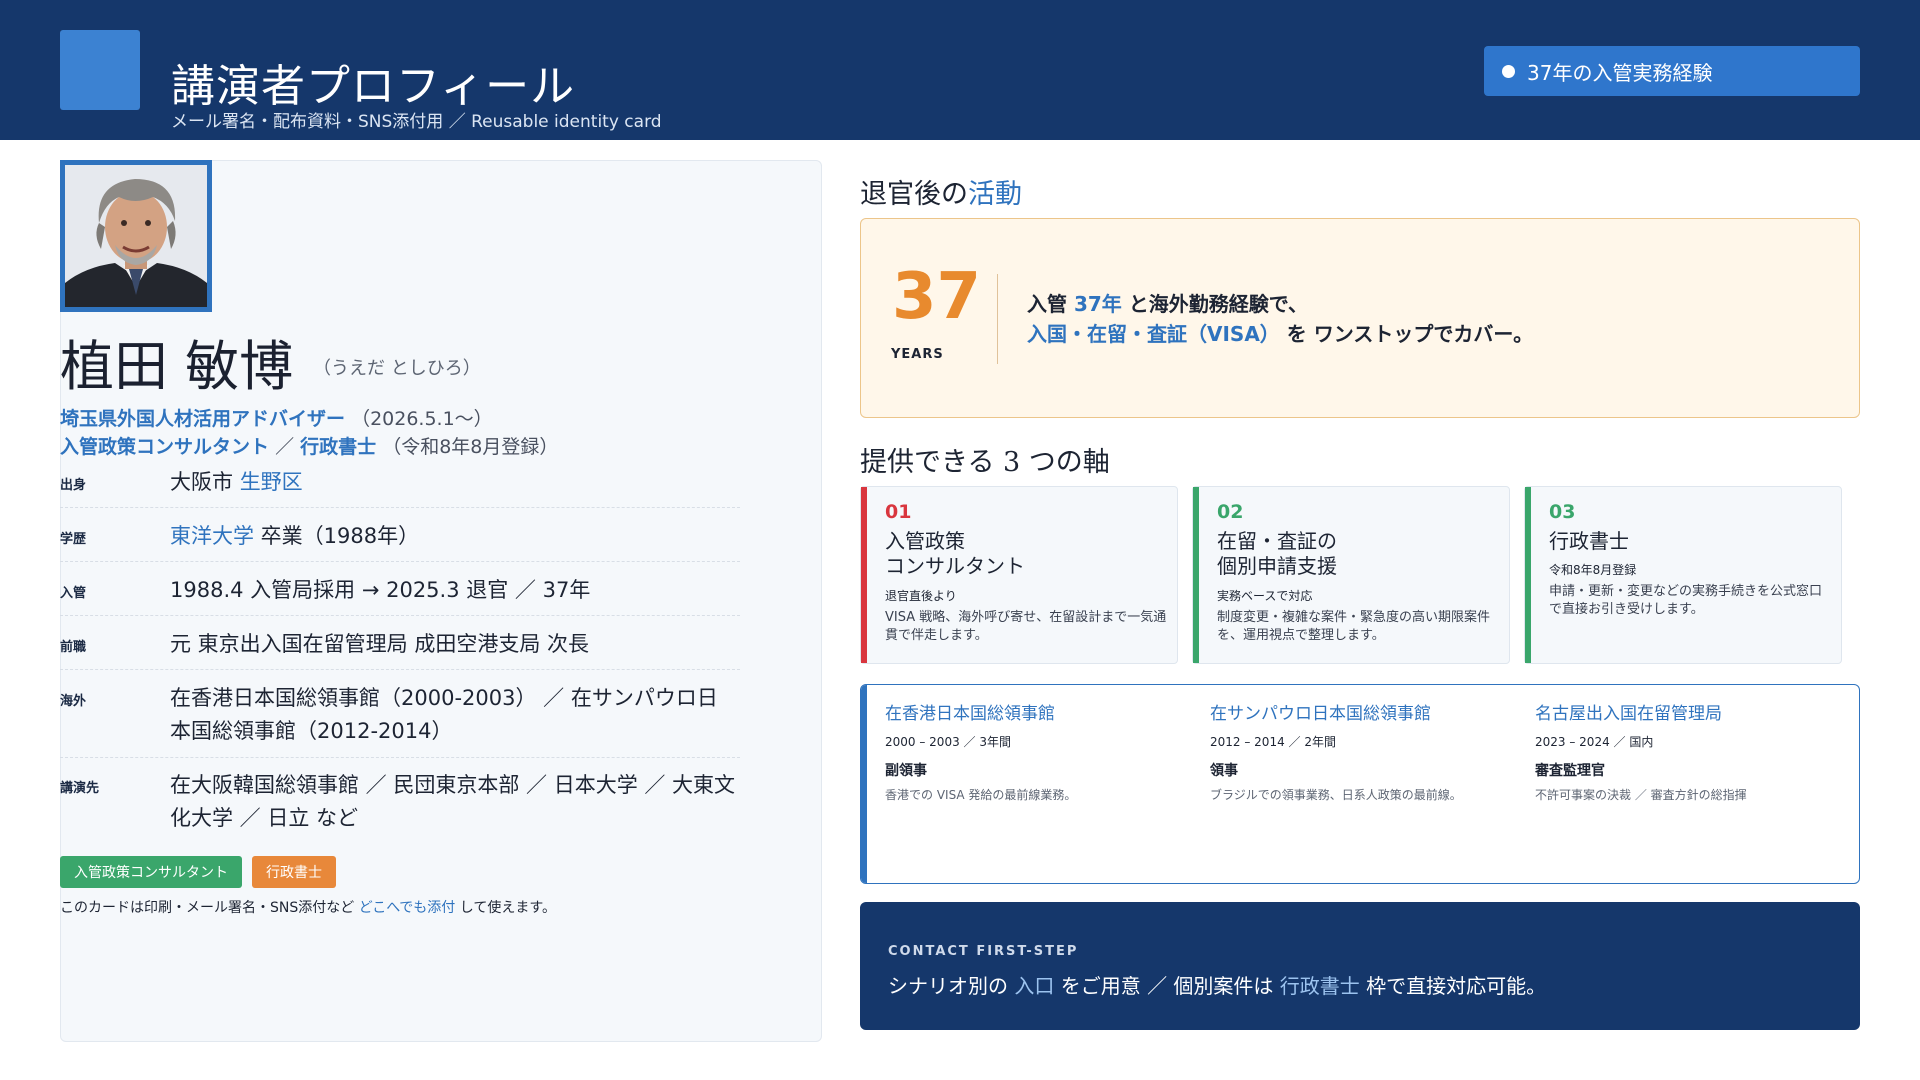 This screenshot has height=1080, width=1920. What do you see at coordinates (380, 590) in the screenshot?
I see `info-value: 1988.4 入管局採用 → 2025.3 退官 ／ 37年` at bounding box center [380, 590].